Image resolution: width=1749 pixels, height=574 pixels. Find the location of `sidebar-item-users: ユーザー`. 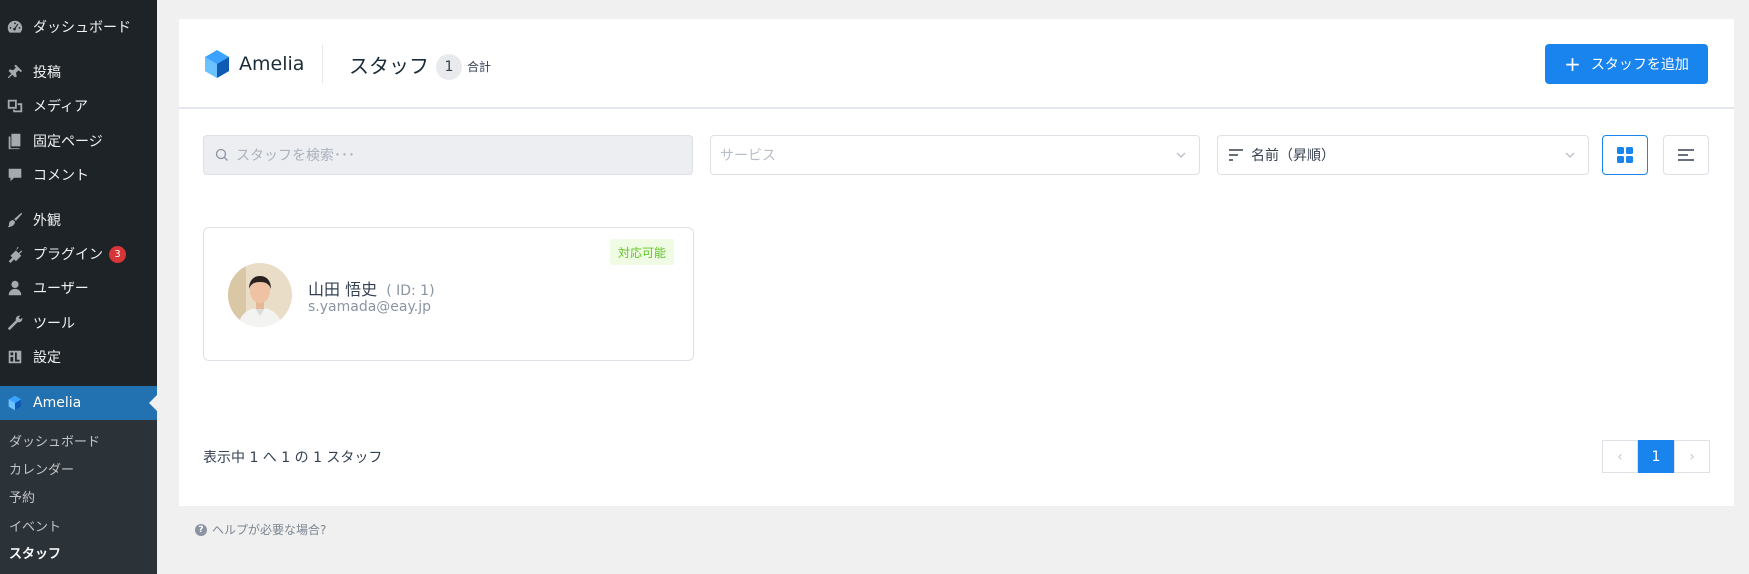

sidebar-item-users: ユーザー is located at coordinates (78, 288).